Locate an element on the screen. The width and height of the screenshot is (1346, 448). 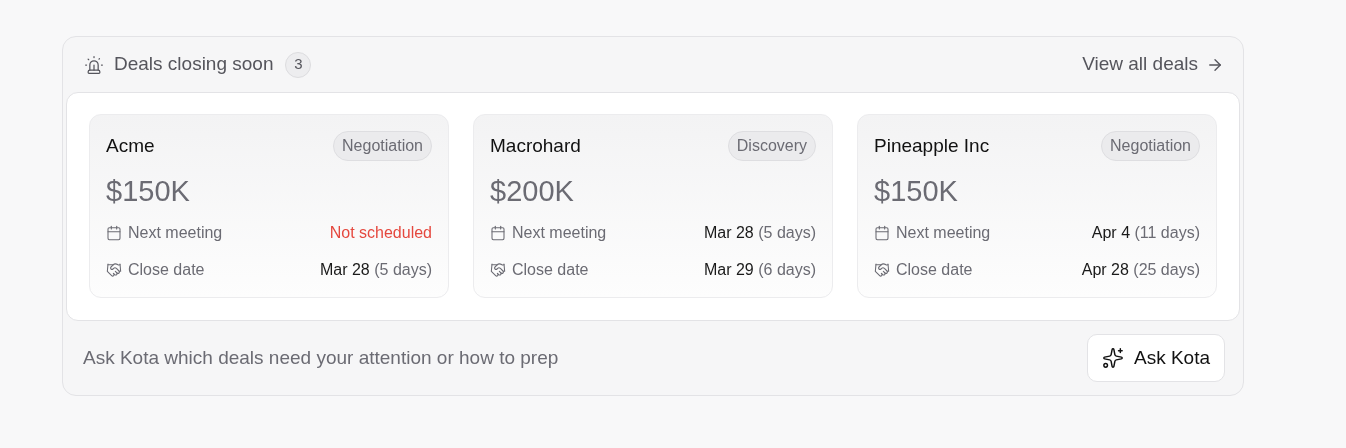
deal-name: Macrohard is located at coordinates (535, 145).